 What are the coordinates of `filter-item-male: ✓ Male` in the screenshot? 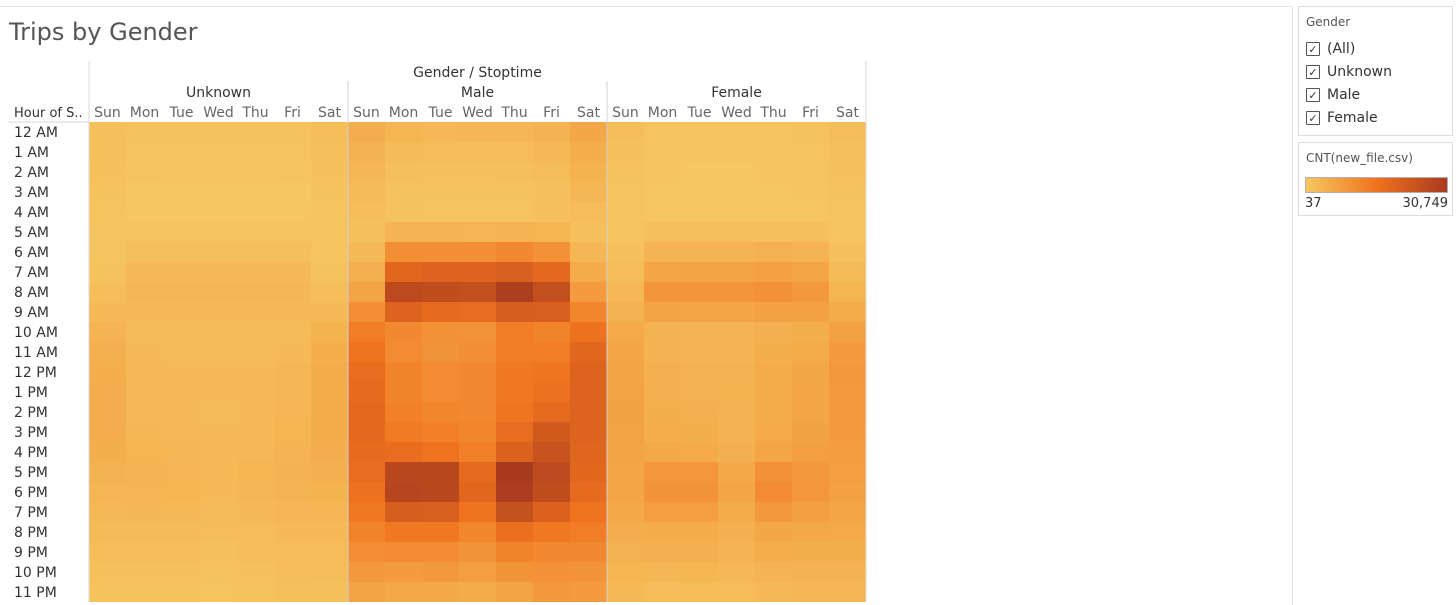 It's located at (1333, 95).